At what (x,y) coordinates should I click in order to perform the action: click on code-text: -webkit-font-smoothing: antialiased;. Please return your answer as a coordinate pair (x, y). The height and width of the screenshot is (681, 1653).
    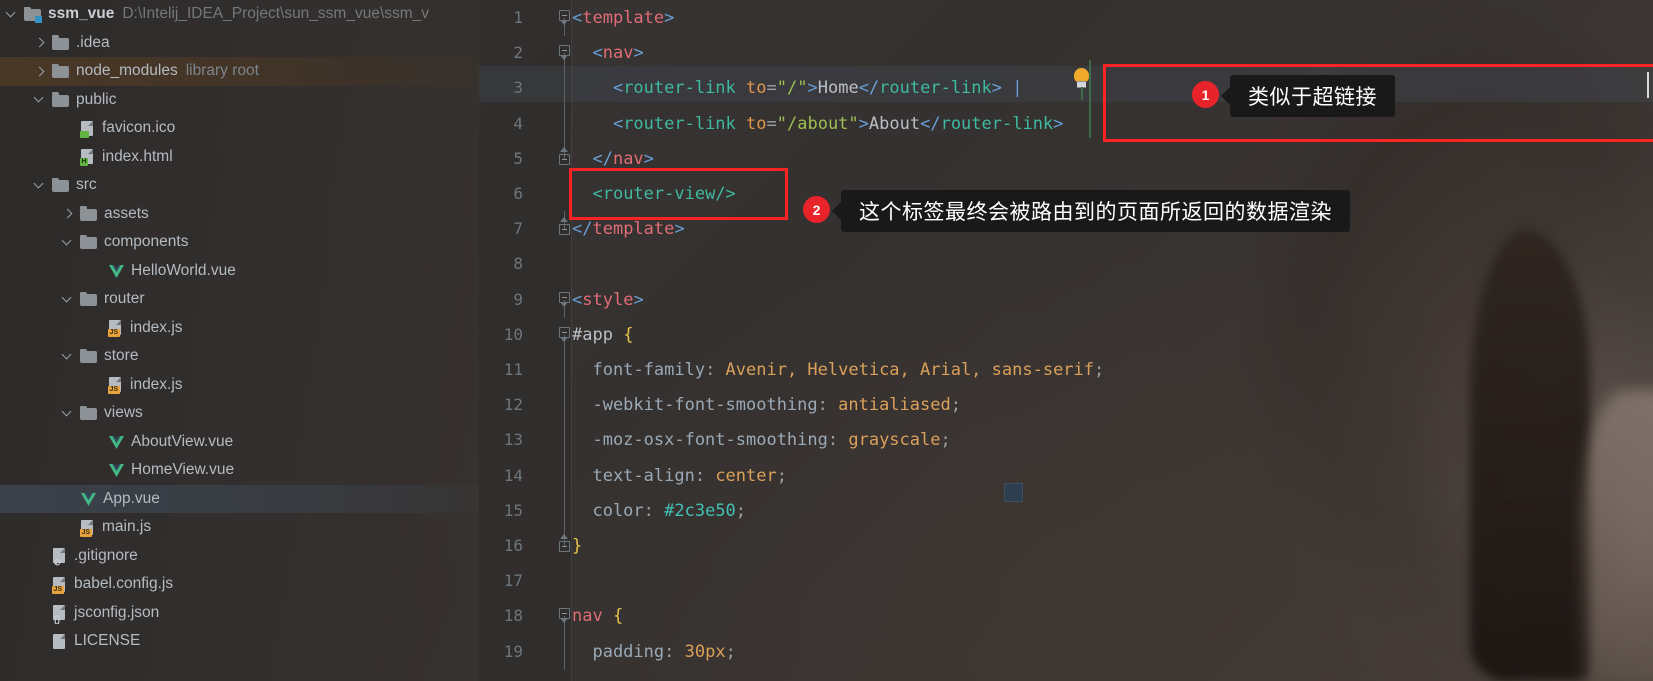
    Looking at the image, I should click on (766, 405).